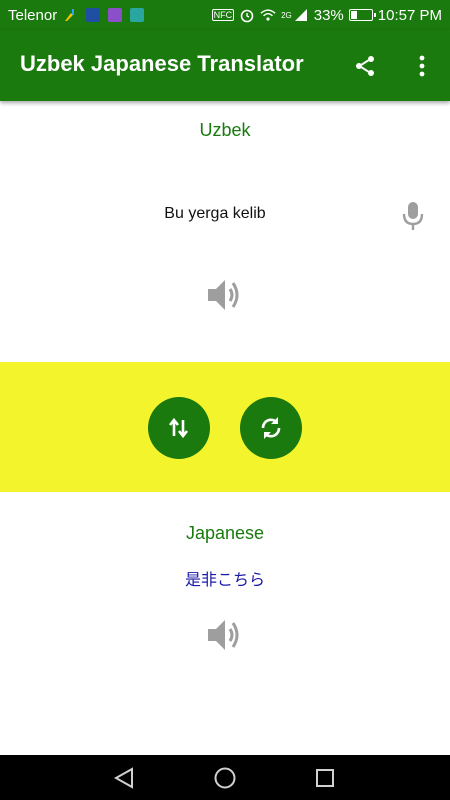 The width and height of the screenshot is (450, 800). Describe the element at coordinates (137, 15) in the screenshot. I see `download-icon` at that location.